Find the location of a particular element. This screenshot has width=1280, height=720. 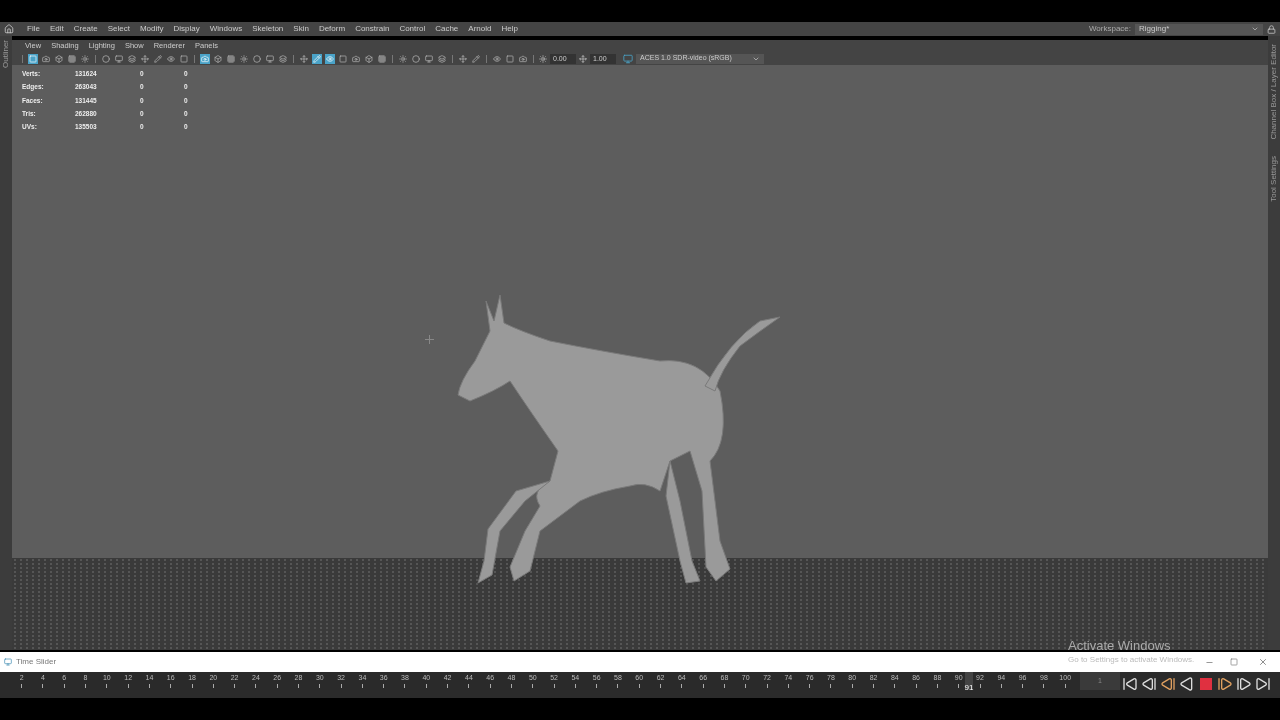

outliner-tab: Outliner is located at coordinates (6, 343).